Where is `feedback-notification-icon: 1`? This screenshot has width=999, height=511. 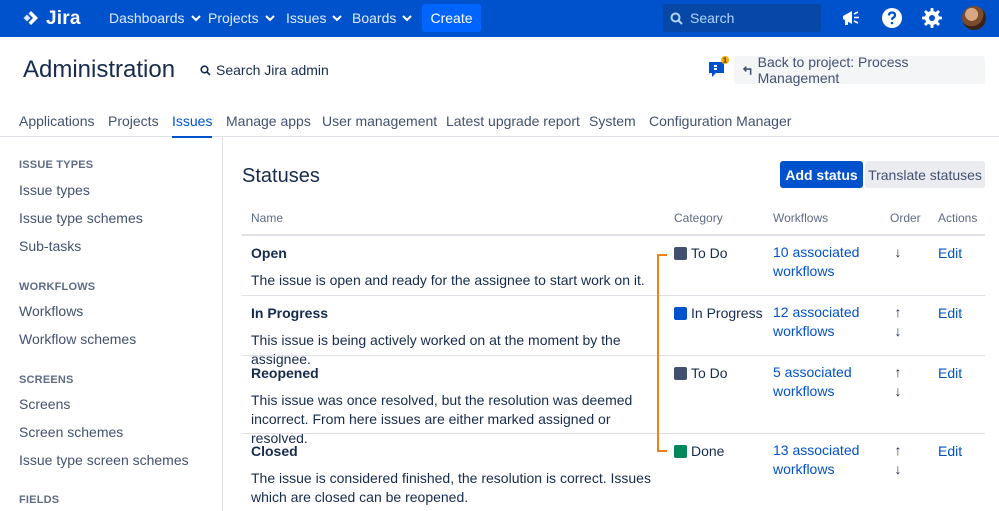 feedback-notification-icon: 1 is located at coordinates (719, 68).